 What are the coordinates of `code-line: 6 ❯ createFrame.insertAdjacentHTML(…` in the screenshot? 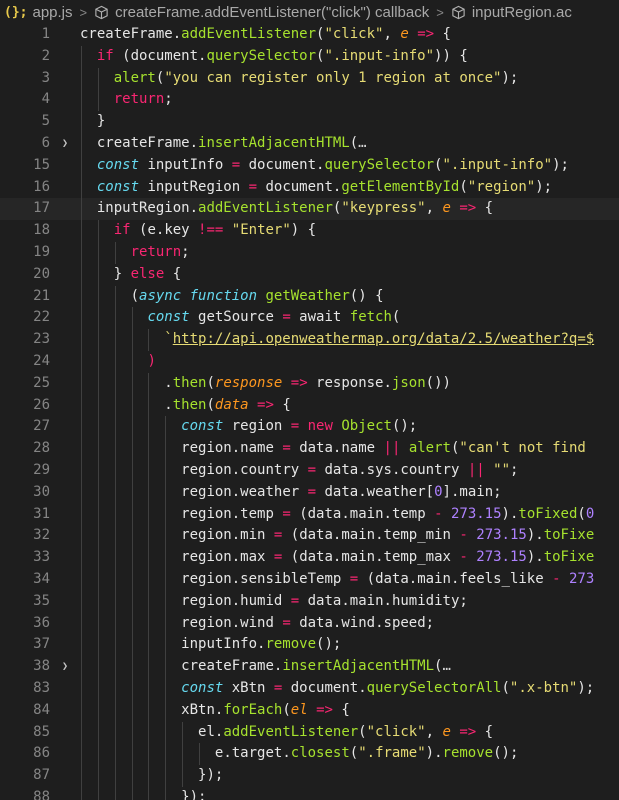 It's located at (309, 144).